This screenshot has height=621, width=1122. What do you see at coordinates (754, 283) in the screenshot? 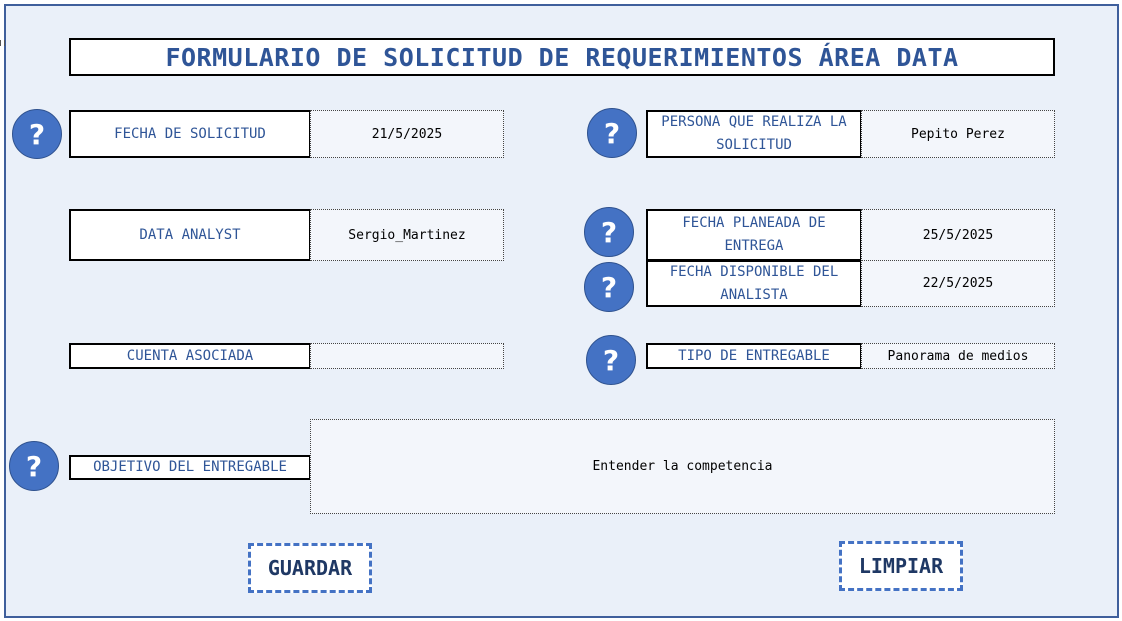
I see `label-fecha-disponible: FECHA DISPONIBLE DEL ANALISTA` at bounding box center [754, 283].